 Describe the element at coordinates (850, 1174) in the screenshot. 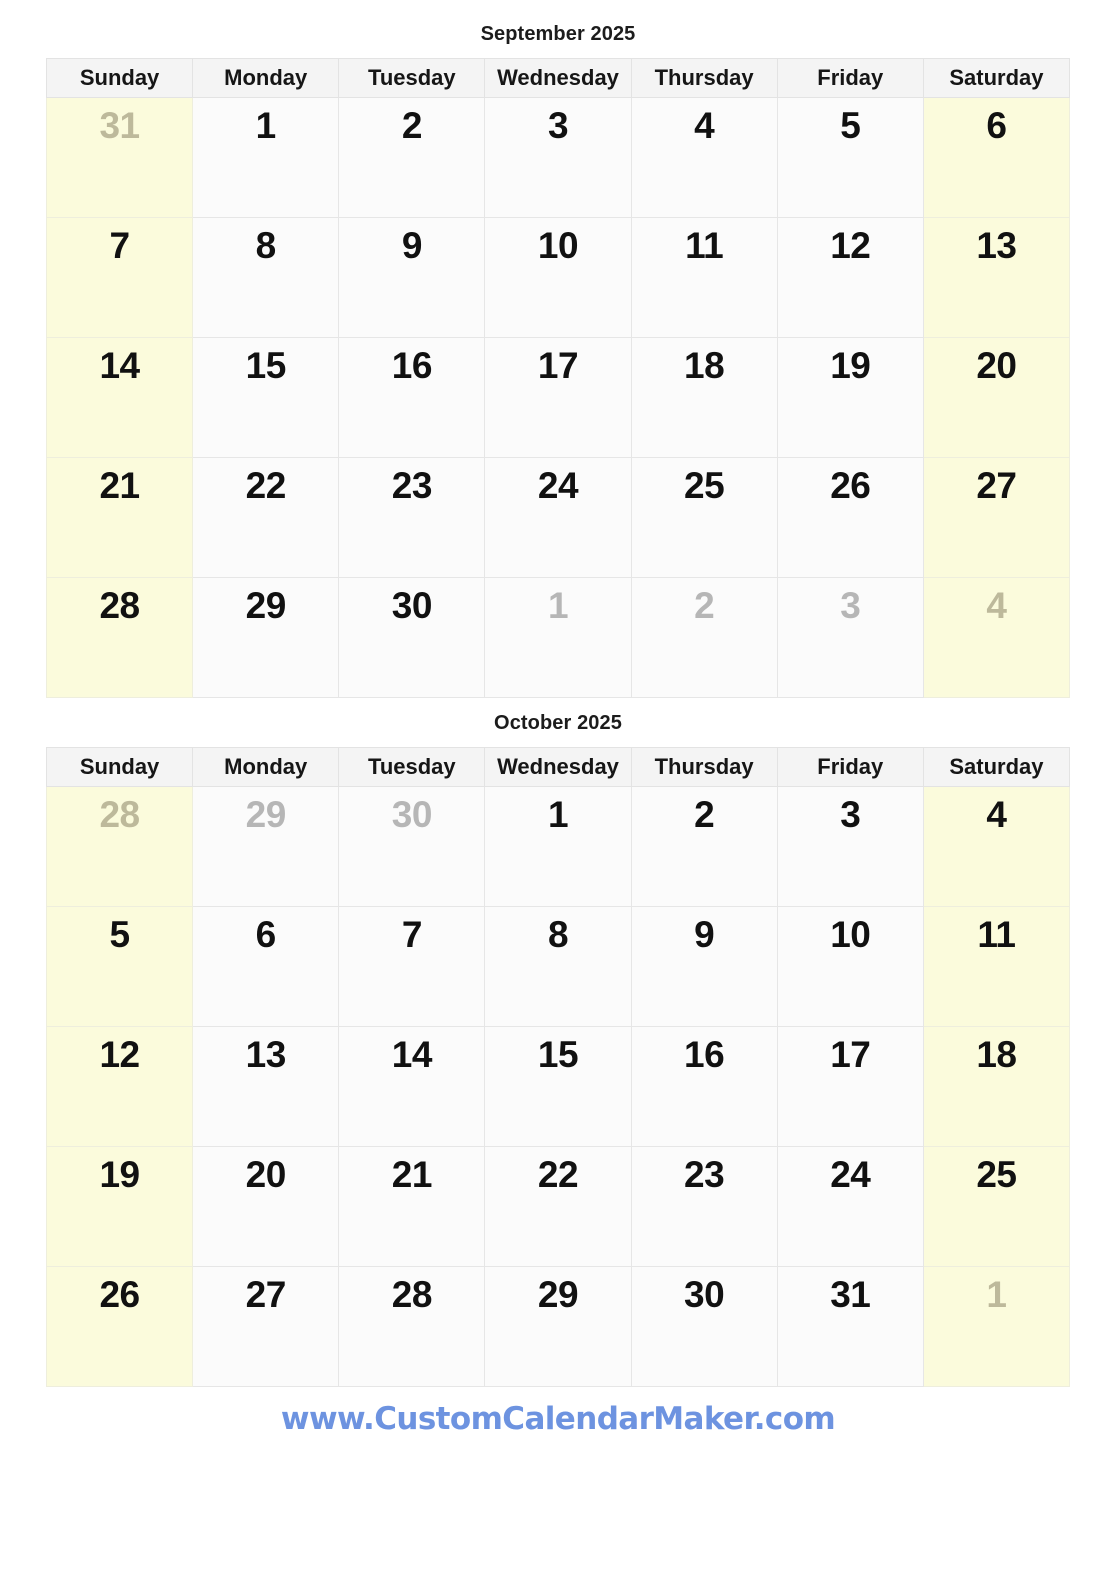

I see `day-number: 24` at that location.